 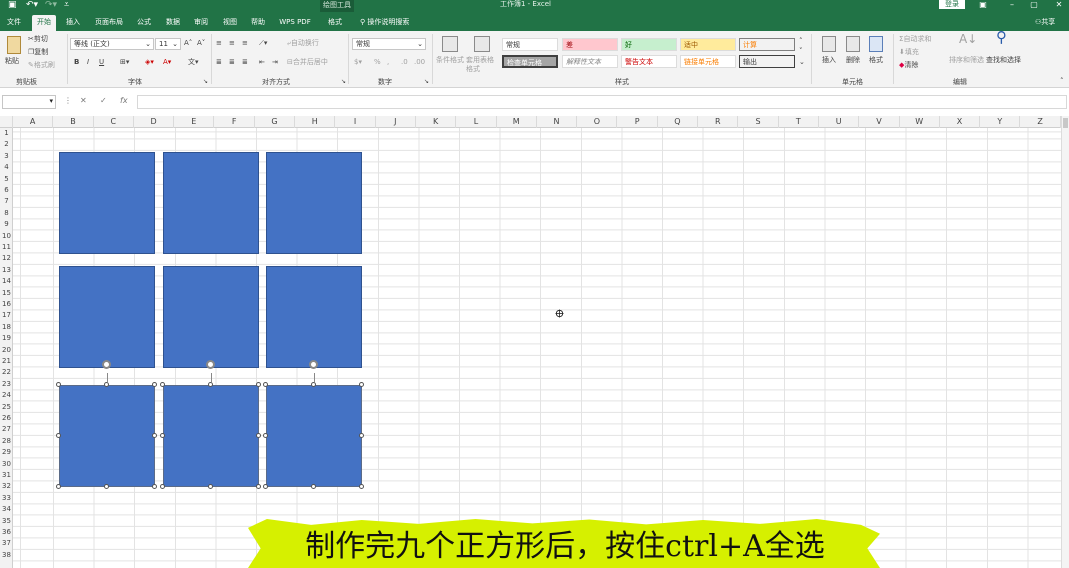 I want to click on font-name-select: 等线 (正文) ⌄, so click(x=112, y=44).